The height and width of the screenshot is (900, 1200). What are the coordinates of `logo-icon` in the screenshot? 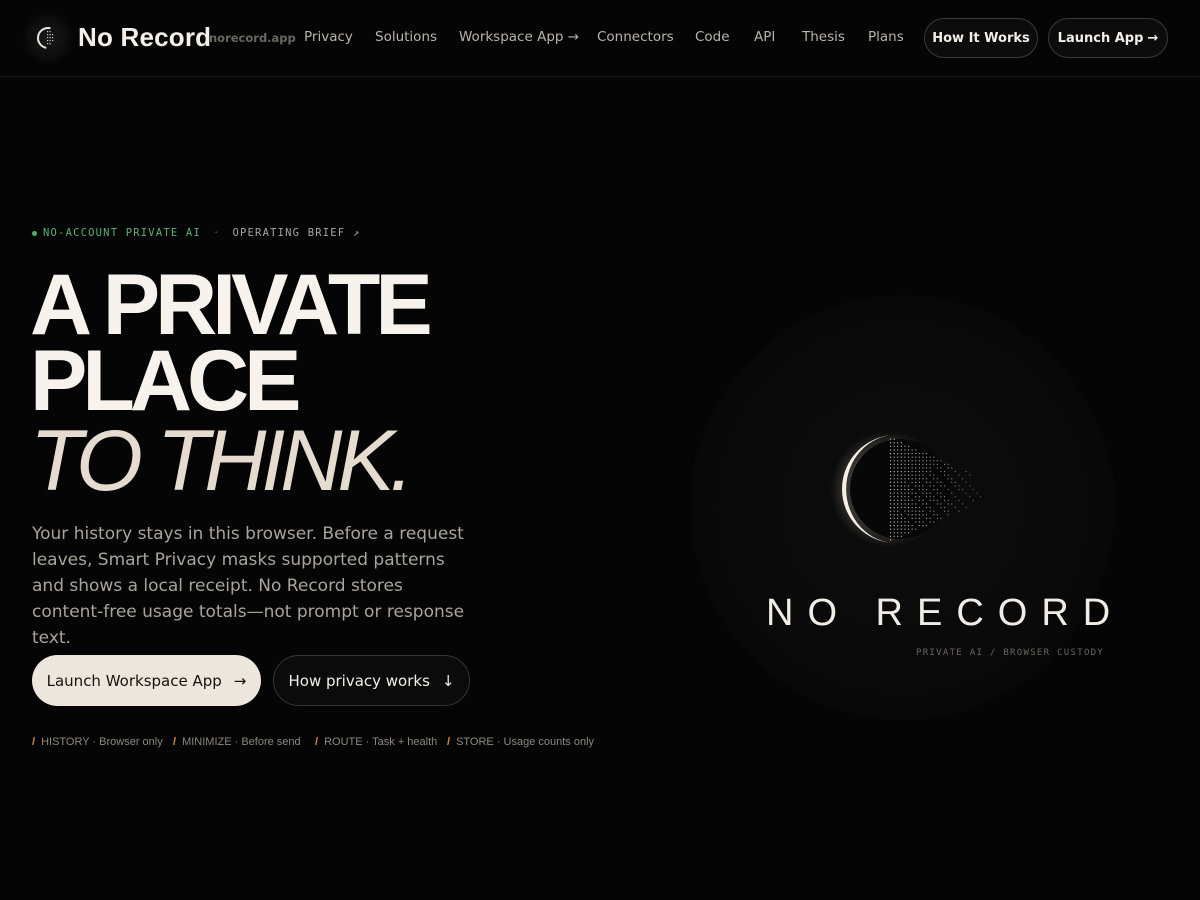 It's located at (48, 38).